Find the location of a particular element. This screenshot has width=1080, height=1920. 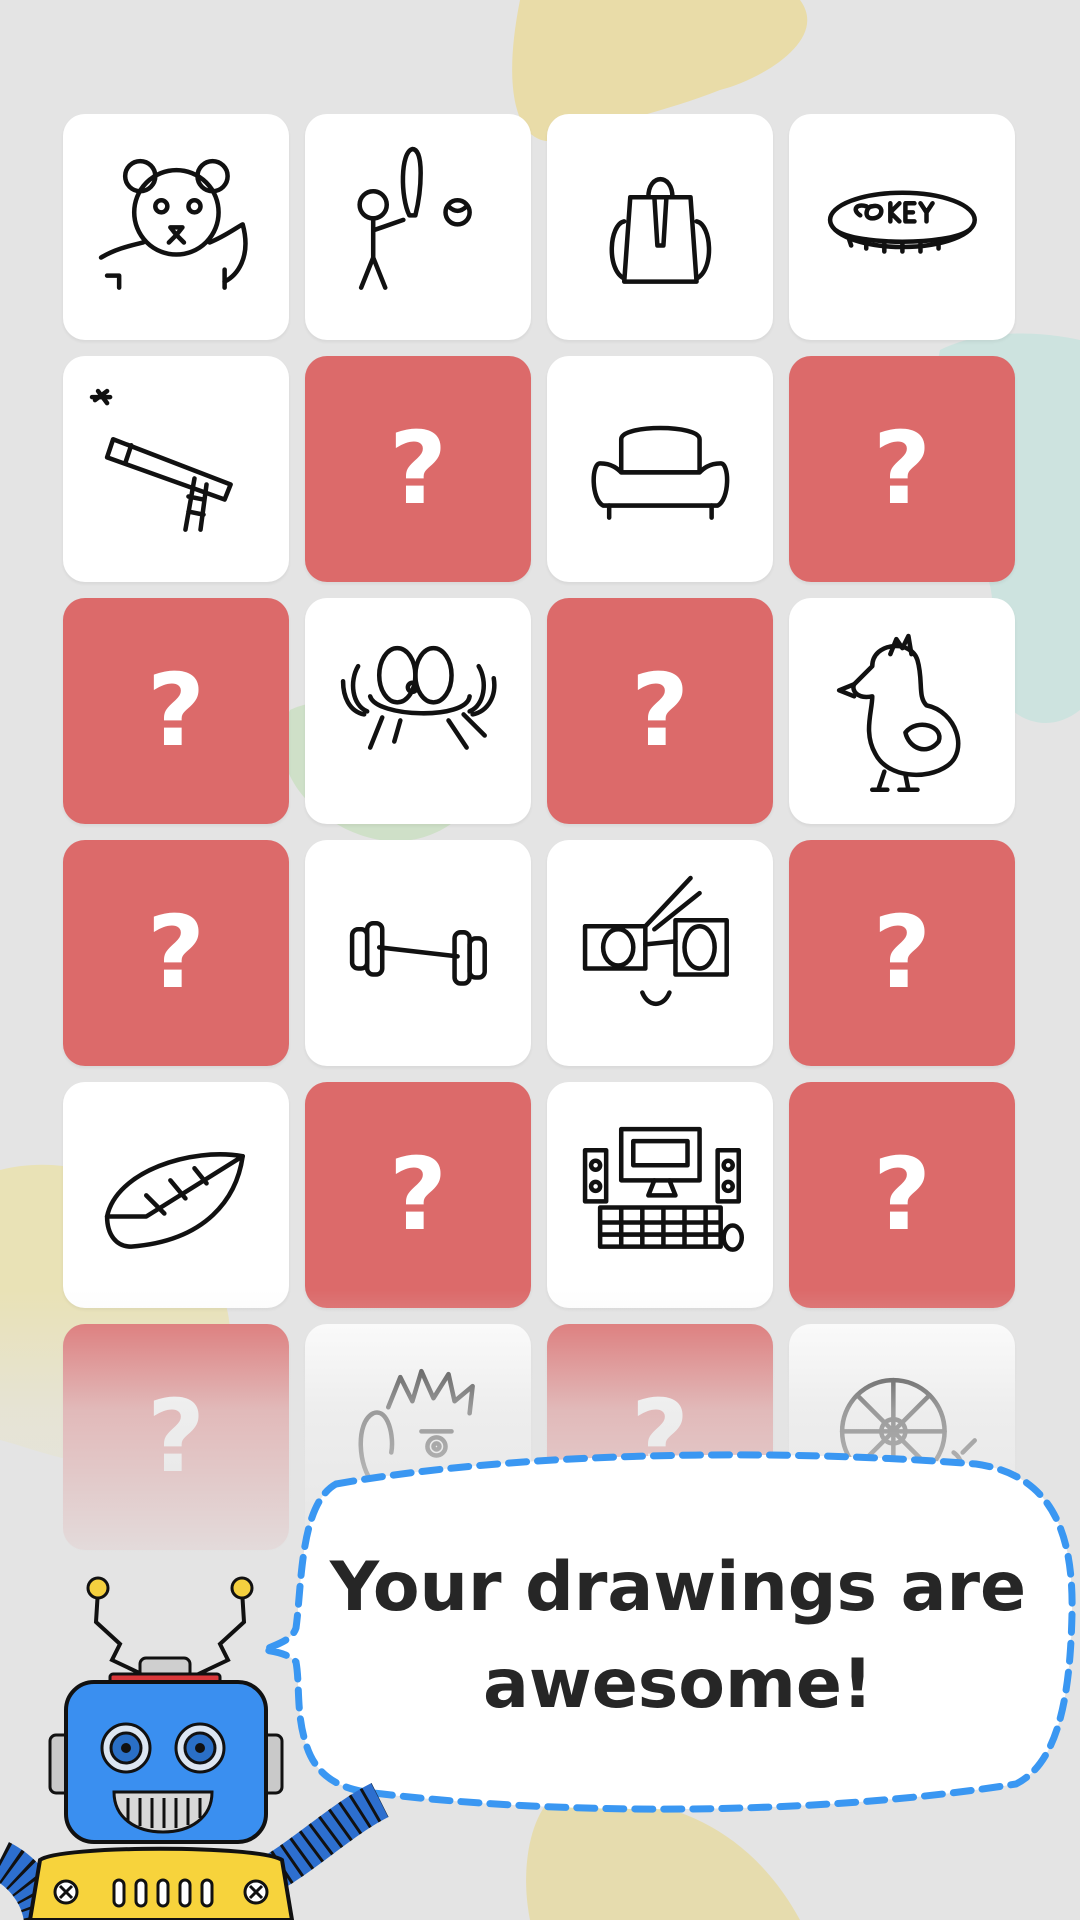

telescope-drawing-icon is located at coordinates (161, 460).